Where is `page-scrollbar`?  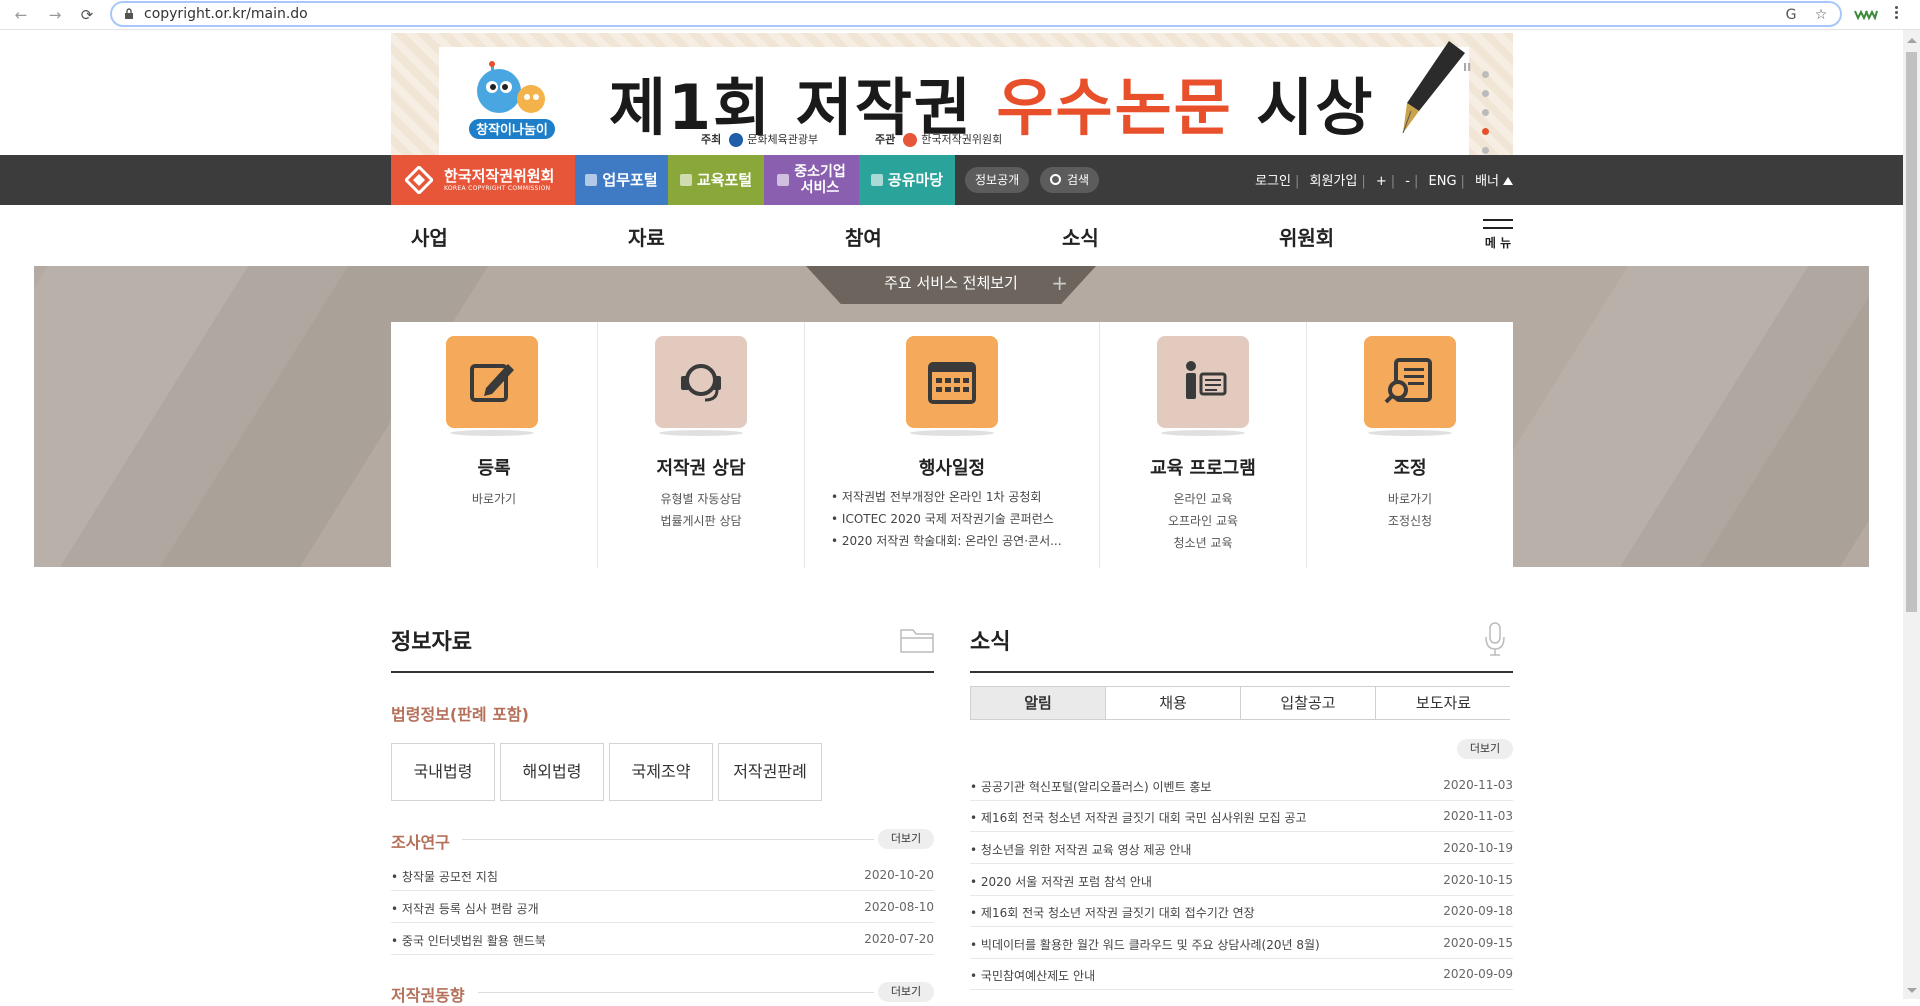
page-scrollbar is located at coordinates (1911, 514).